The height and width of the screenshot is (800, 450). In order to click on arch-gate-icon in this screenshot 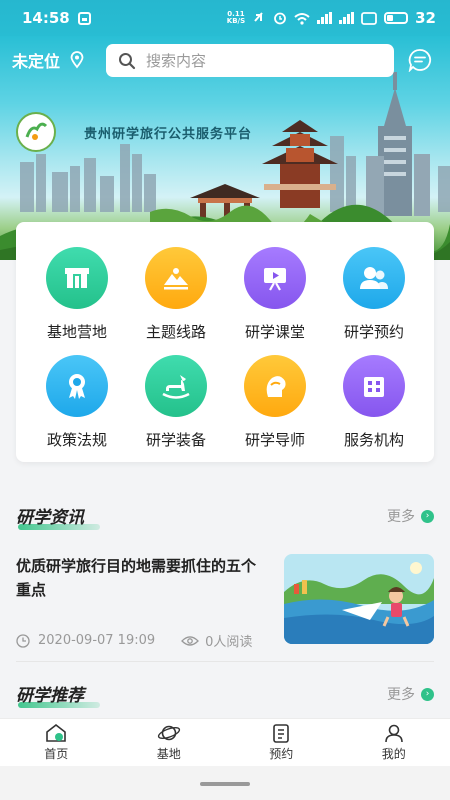, I will do `click(77, 278)`.